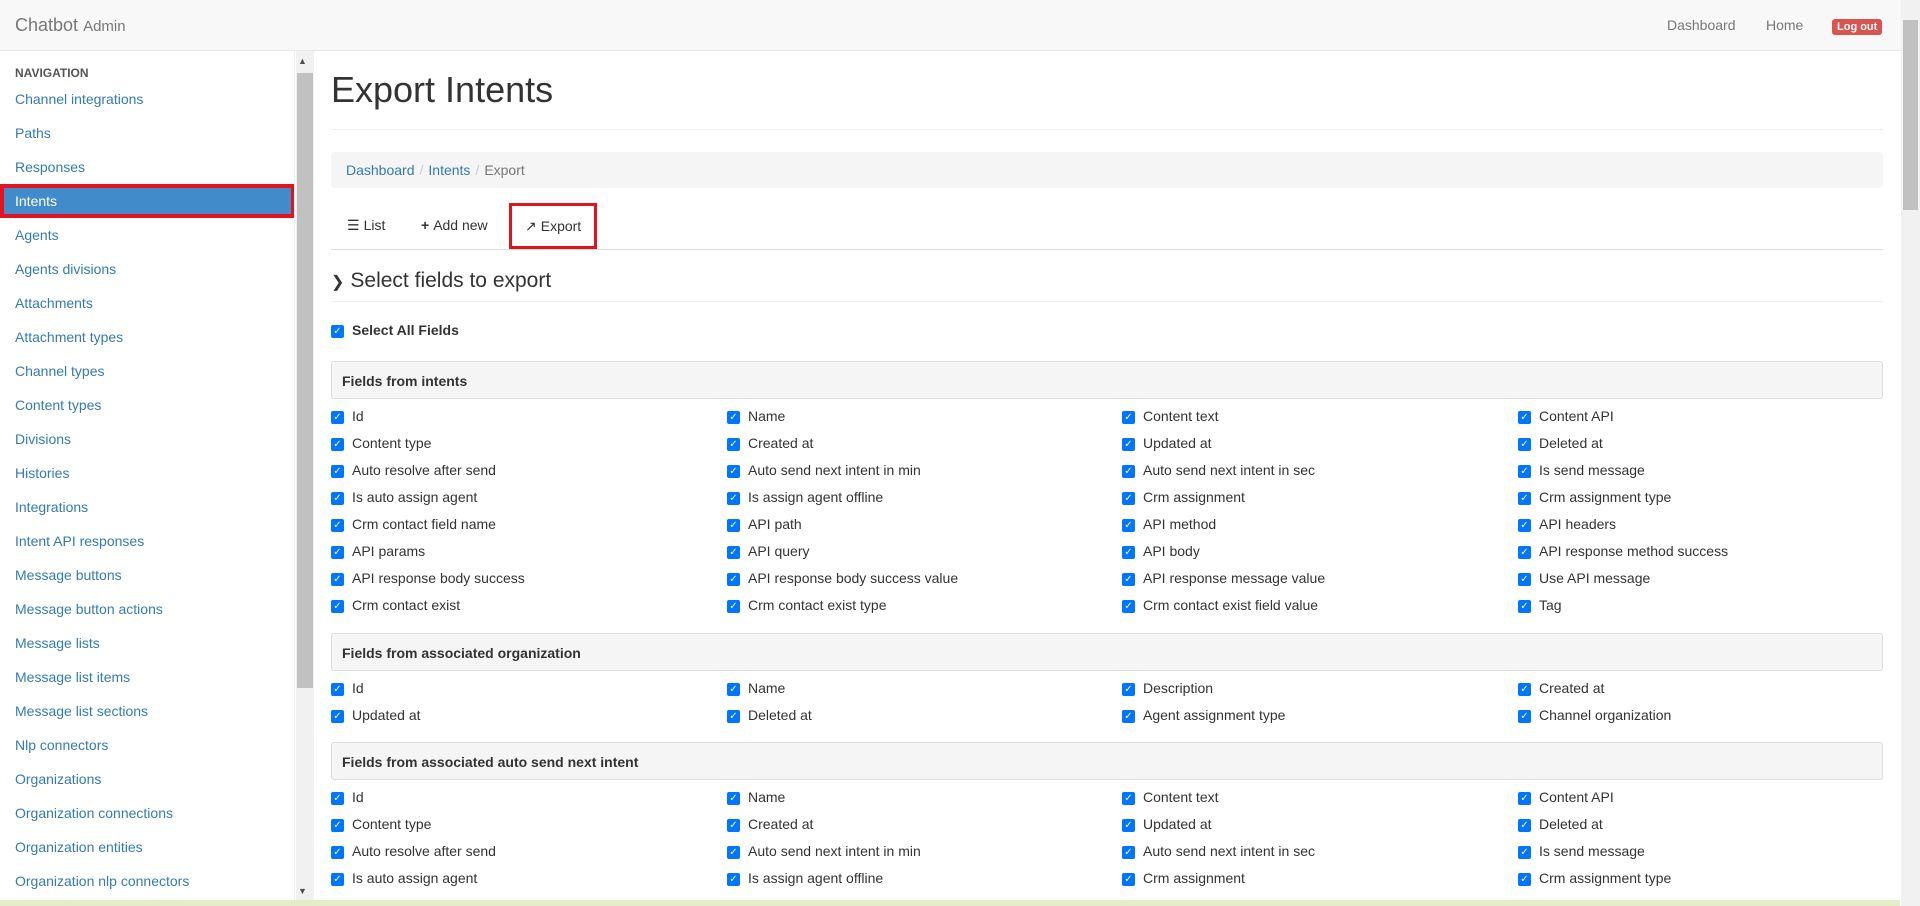  Describe the element at coordinates (1161, 551) in the screenshot. I see `field-checkbox: ✓ API body` at that location.